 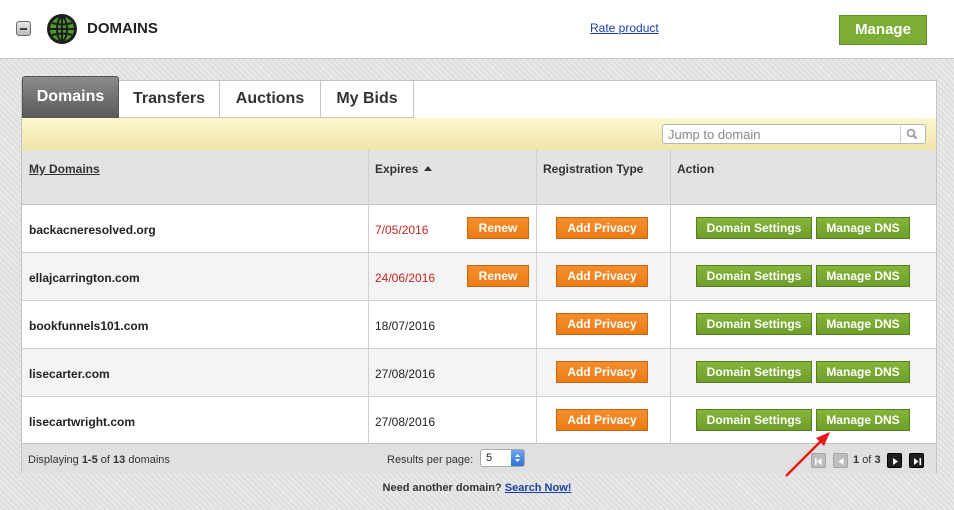 What do you see at coordinates (84, 278) in the screenshot?
I see `domain-name: ellajcarrington.com` at bounding box center [84, 278].